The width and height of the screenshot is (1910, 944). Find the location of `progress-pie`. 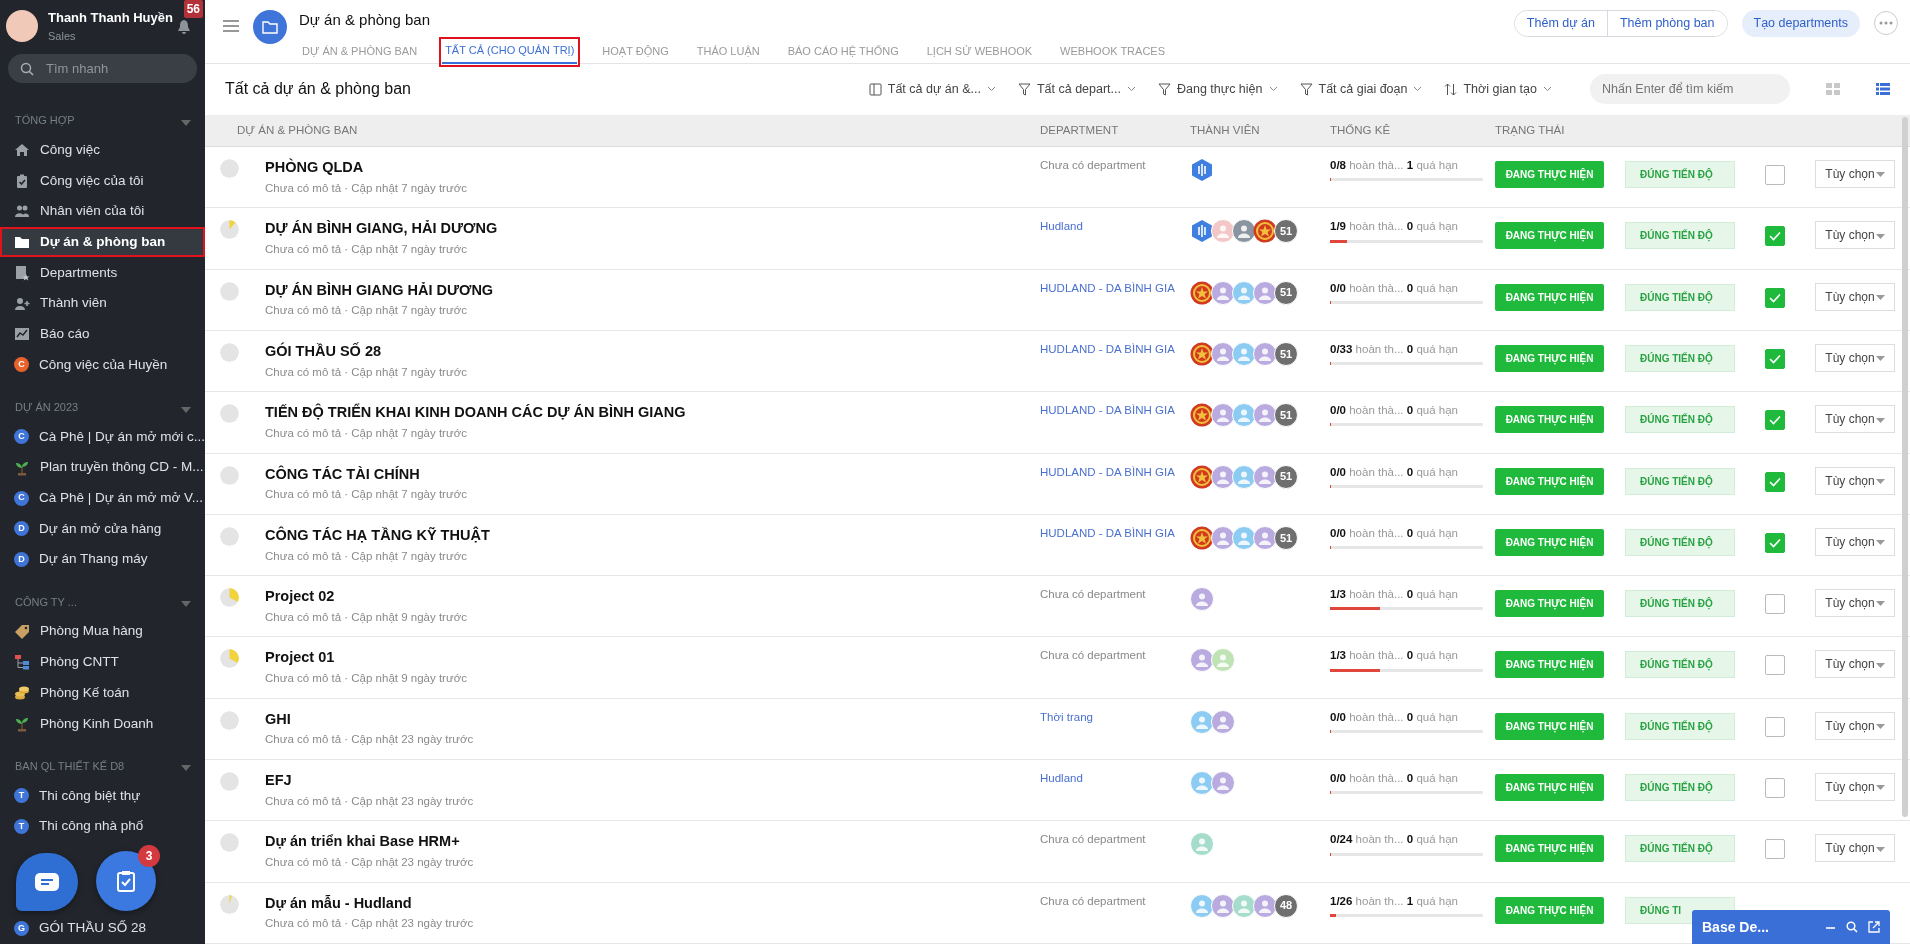

progress-pie is located at coordinates (229, 414).